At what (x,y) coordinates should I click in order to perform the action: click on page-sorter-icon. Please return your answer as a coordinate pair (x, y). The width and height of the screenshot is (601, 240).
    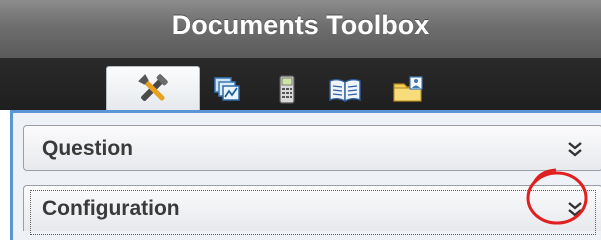
    Looking at the image, I should click on (227, 89).